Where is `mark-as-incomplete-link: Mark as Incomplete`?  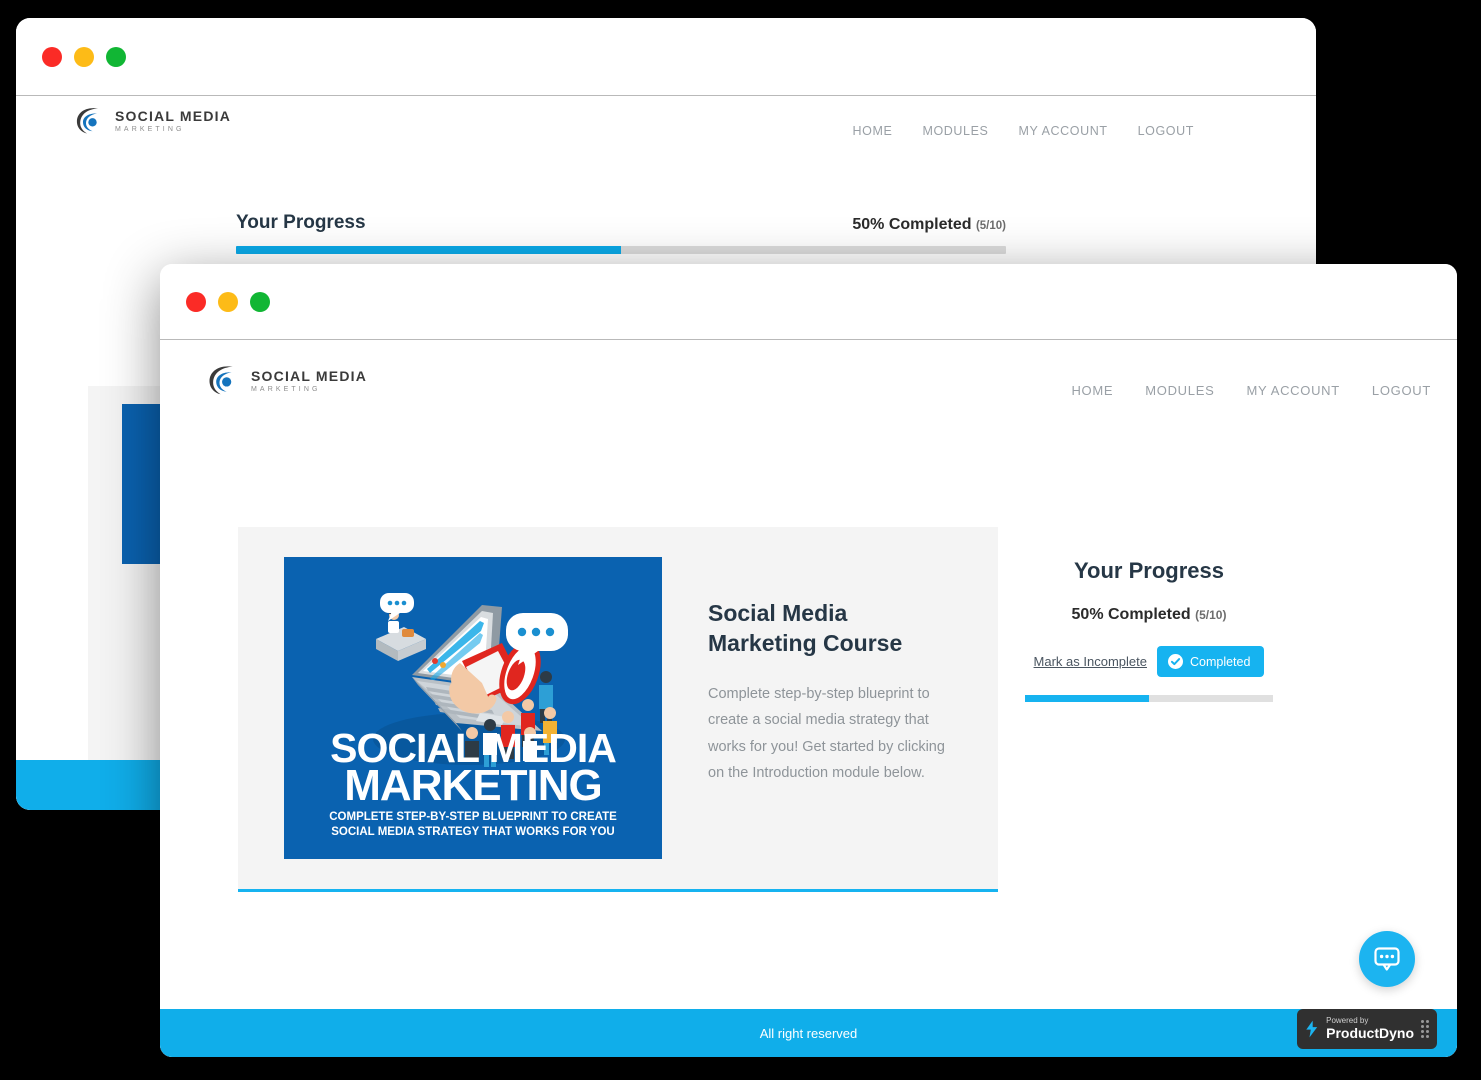 mark-as-incomplete-link: Mark as Incomplete is located at coordinates (1090, 661).